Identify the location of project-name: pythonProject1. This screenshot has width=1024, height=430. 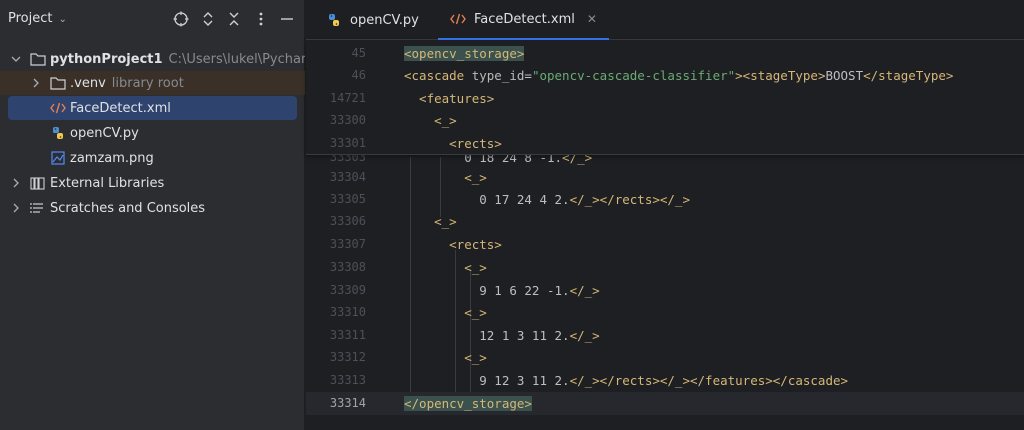
(106, 59).